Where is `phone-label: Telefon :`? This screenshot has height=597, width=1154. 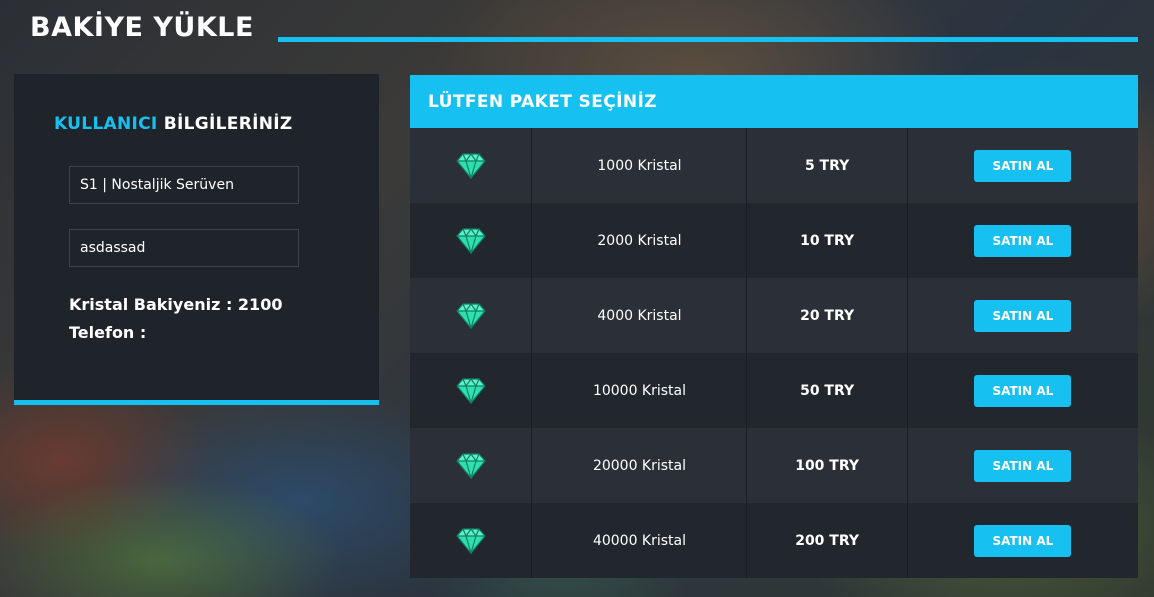
phone-label: Telefon : is located at coordinates (108, 332).